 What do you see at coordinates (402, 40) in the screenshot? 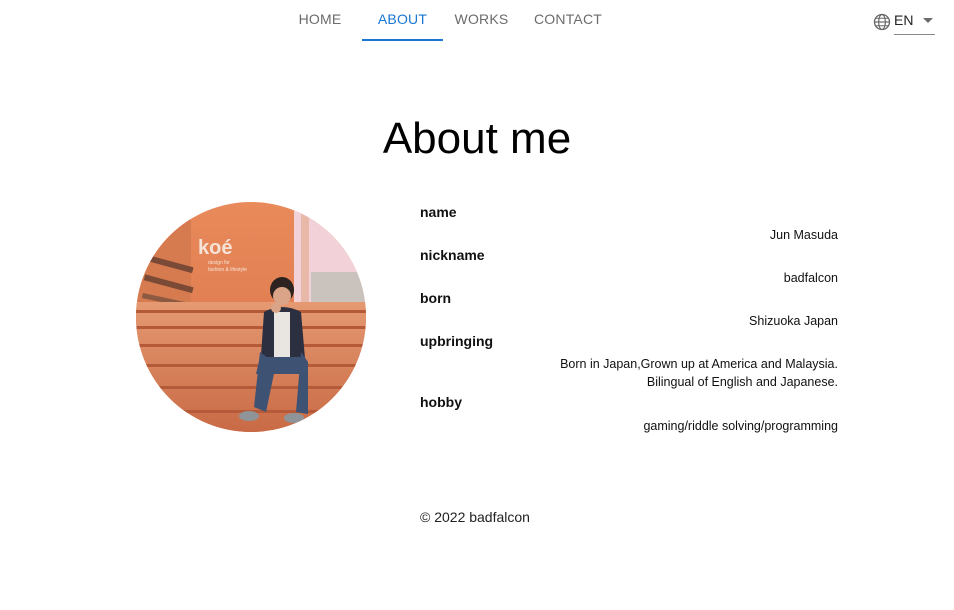
I see `active-tab-indicator` at bounding box center [402, 40].